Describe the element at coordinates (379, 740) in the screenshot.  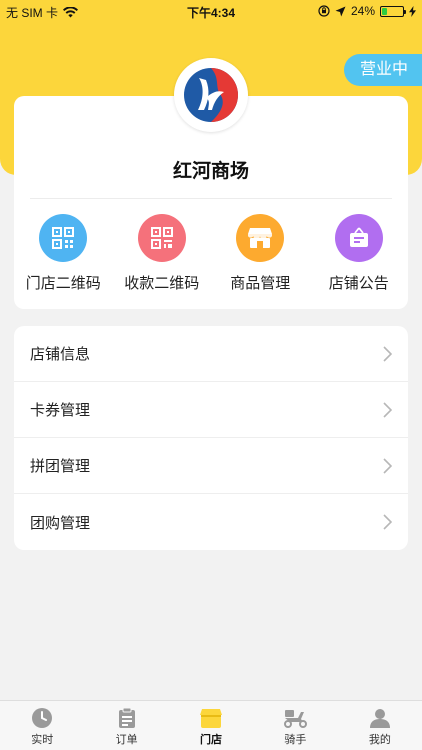
I see `tab-label: 我的` at that location.